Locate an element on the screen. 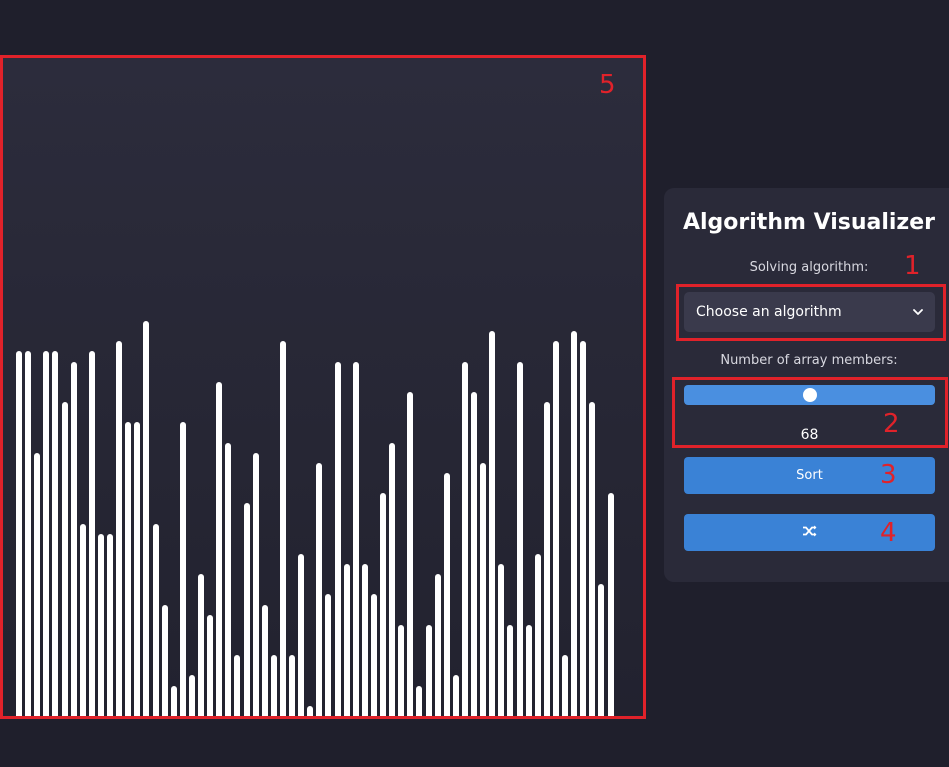  annotation-4: 4 is located at coordinates (888, 533).